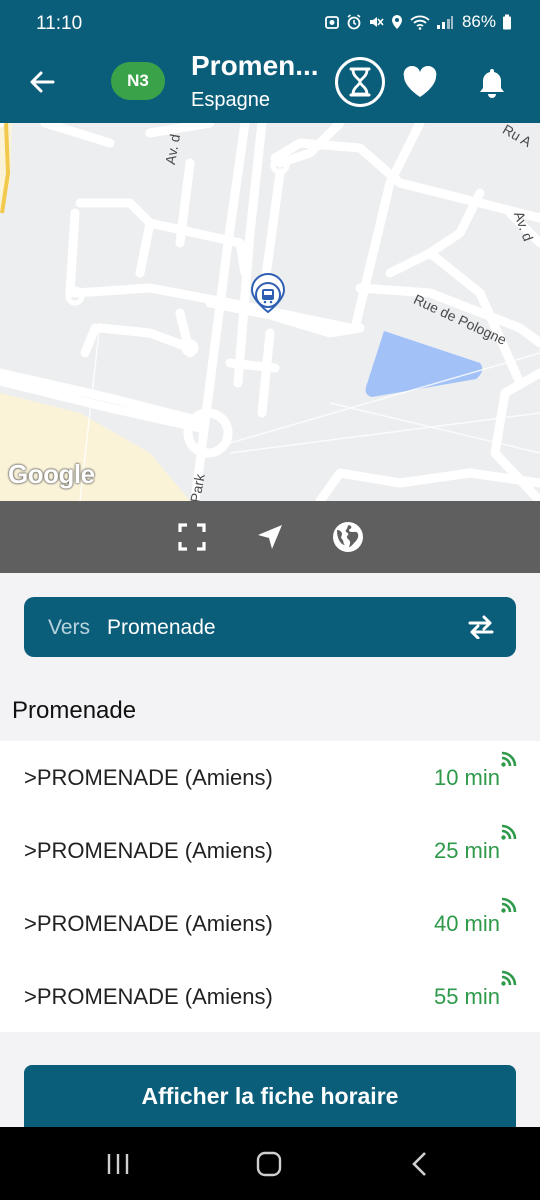 The width and height of the screenshot is (540, 1200). What do you see at coordinates (376, 22) in the screenshot?
I see `mute-icon` at bounding box center [376, 22].